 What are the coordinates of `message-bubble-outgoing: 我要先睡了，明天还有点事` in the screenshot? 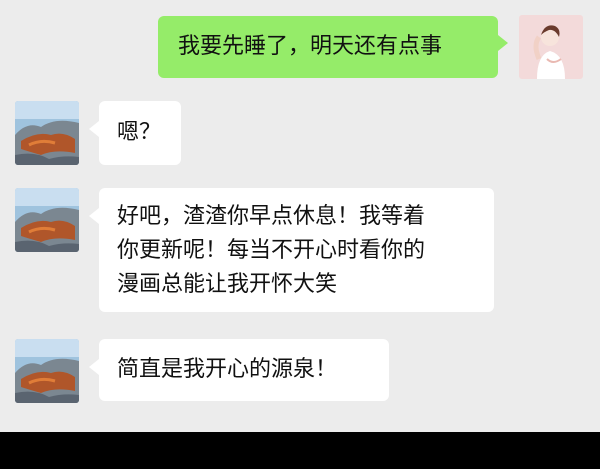 It's located at (333, 47).